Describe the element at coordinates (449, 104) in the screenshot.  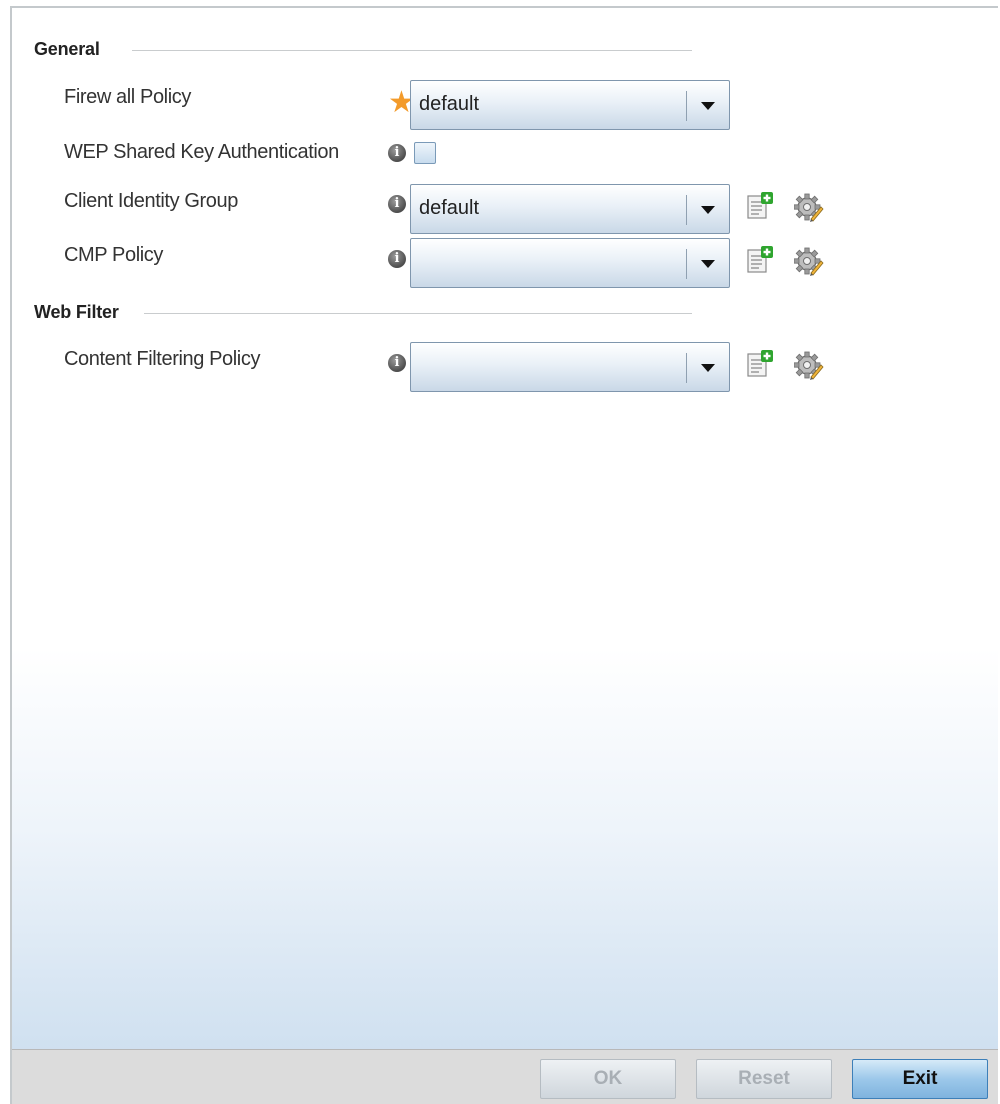
I see `firewall-policy-value: default` at that location.